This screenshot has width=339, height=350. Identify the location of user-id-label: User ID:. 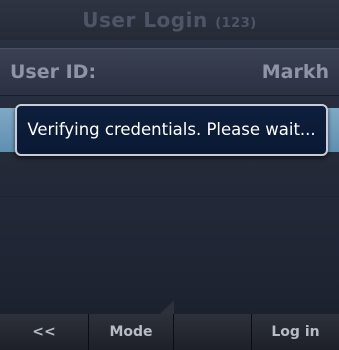
(53, 72).